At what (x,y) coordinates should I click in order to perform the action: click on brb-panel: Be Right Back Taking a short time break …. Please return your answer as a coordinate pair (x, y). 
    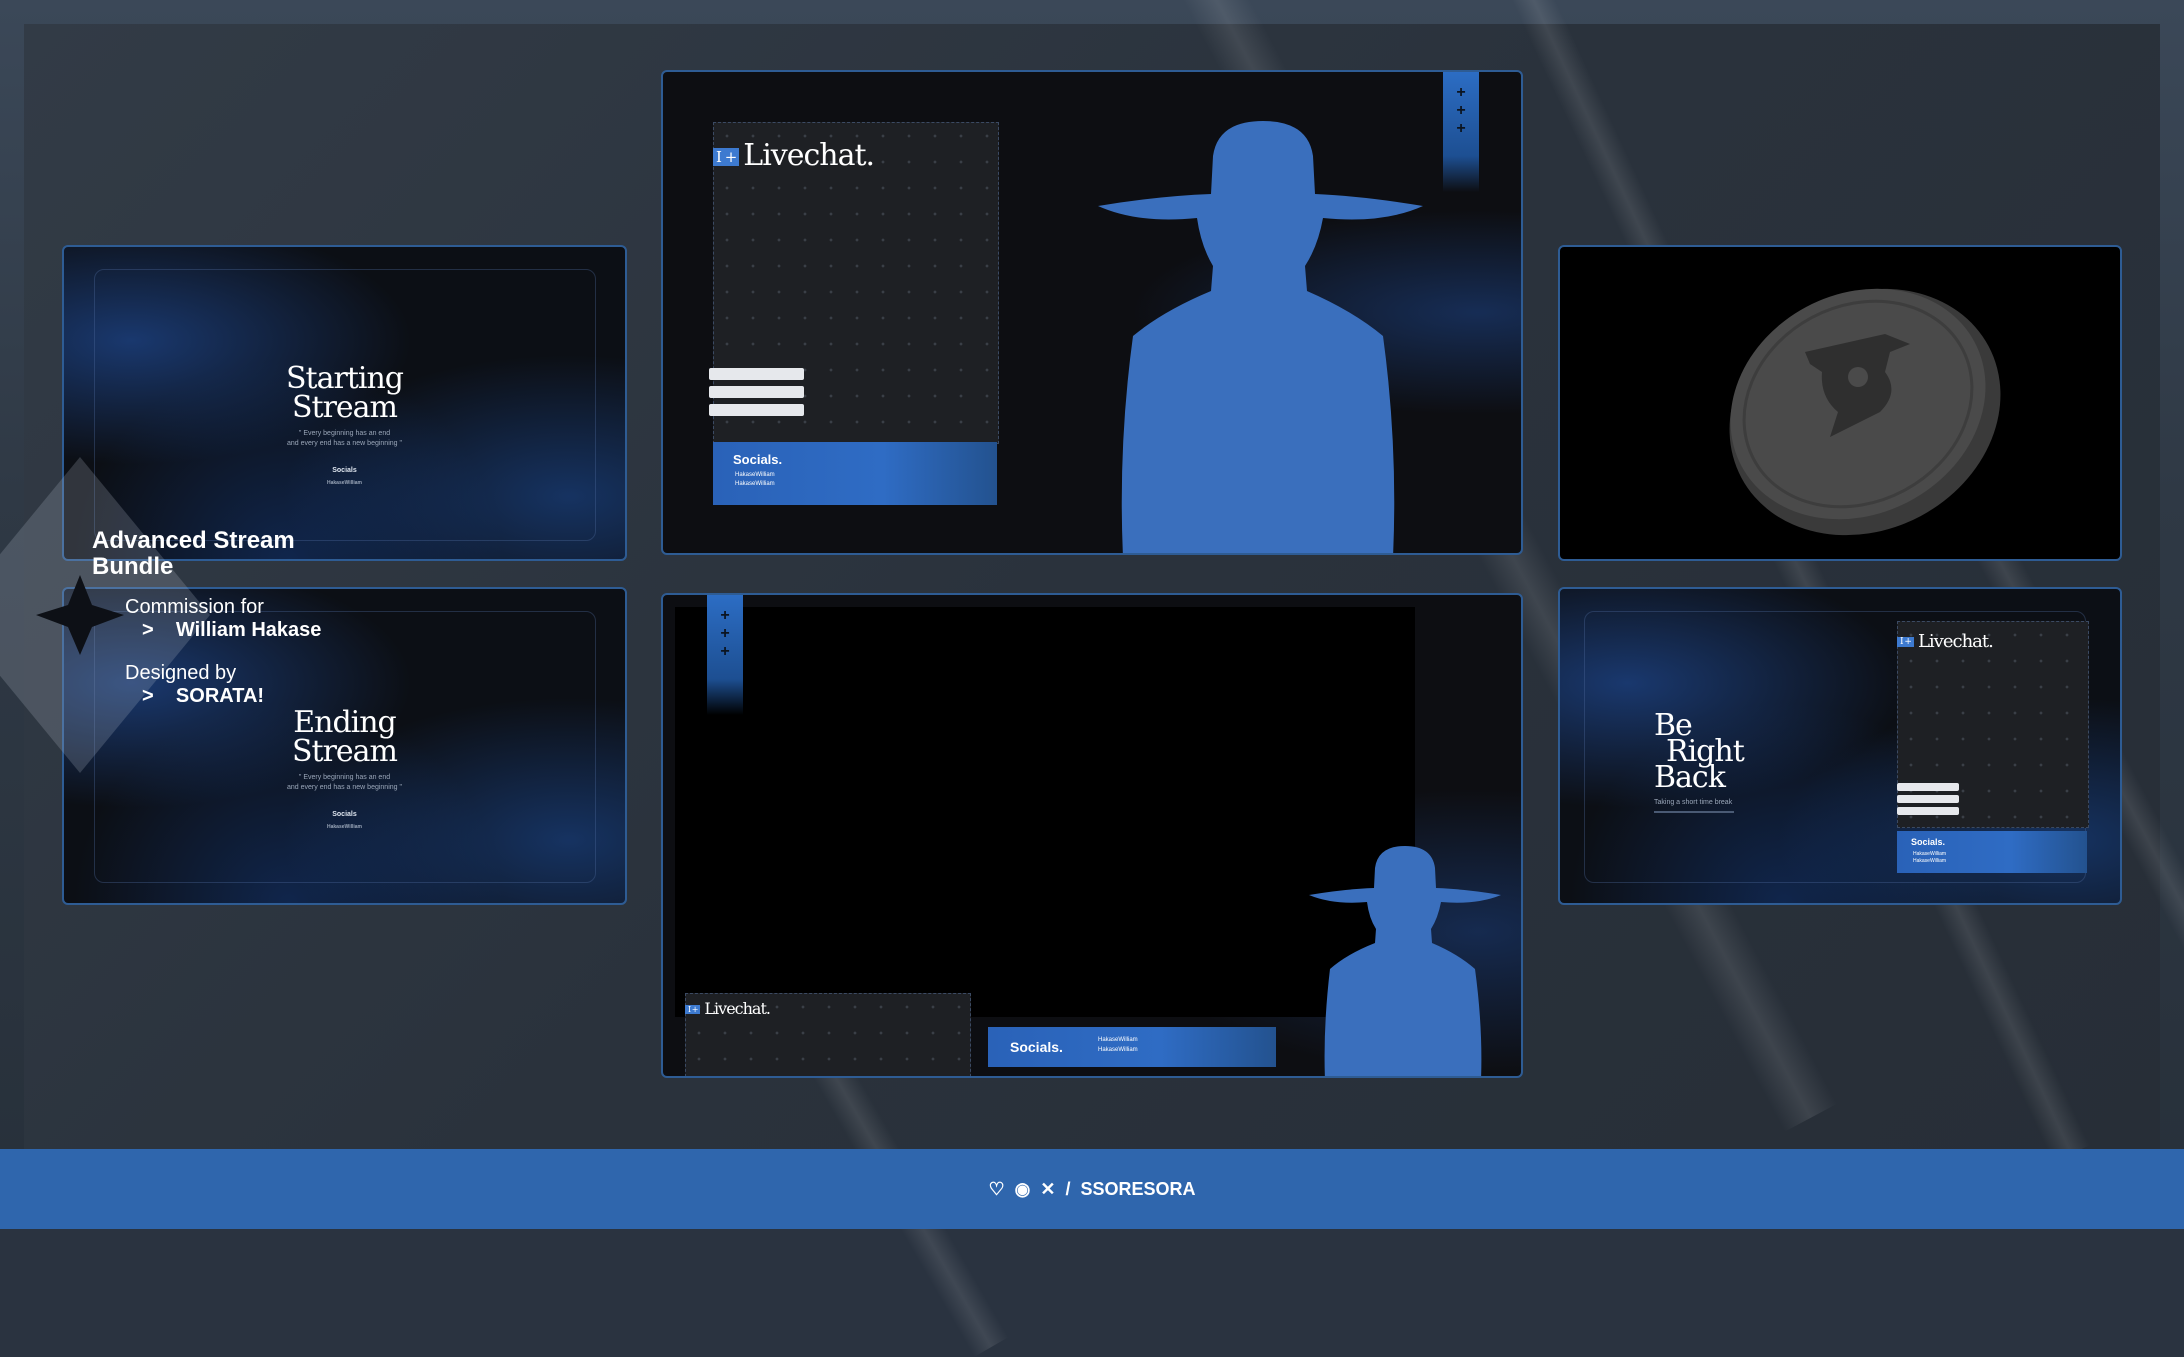
    Looking at the image, I should click on (1840, 746).